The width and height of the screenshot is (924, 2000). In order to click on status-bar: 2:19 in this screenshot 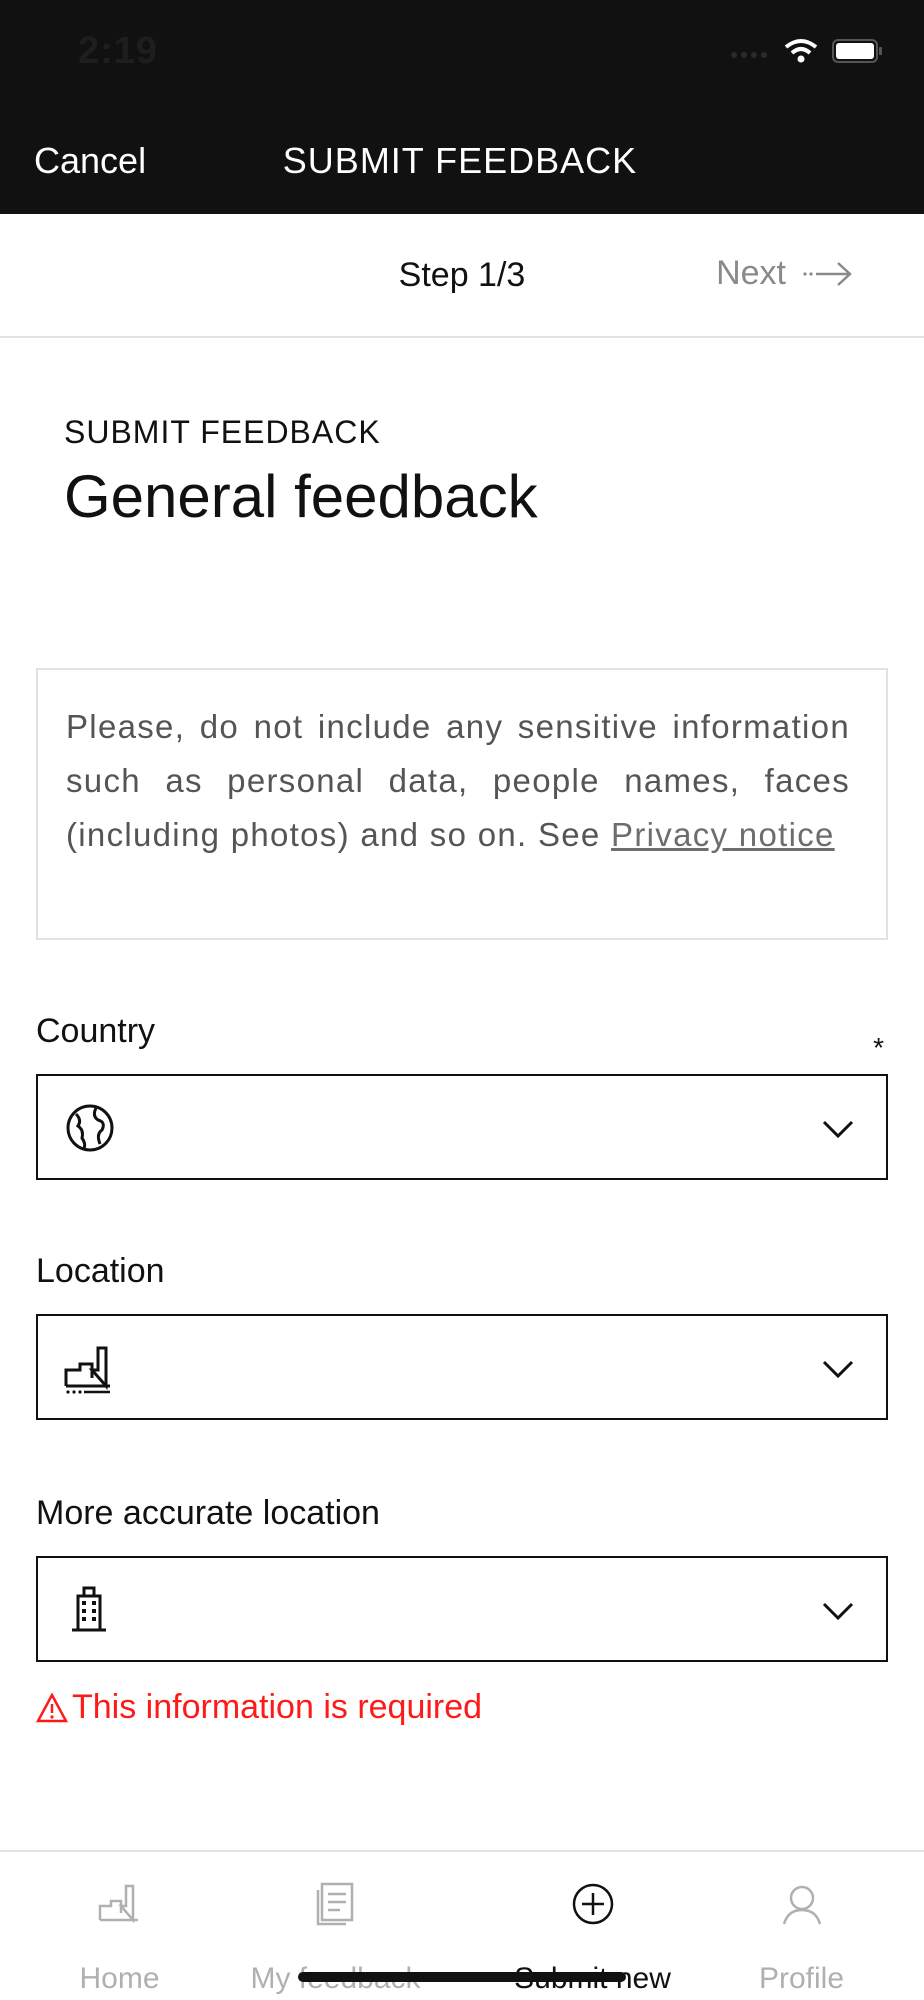, I will do `click(462, 55)`.